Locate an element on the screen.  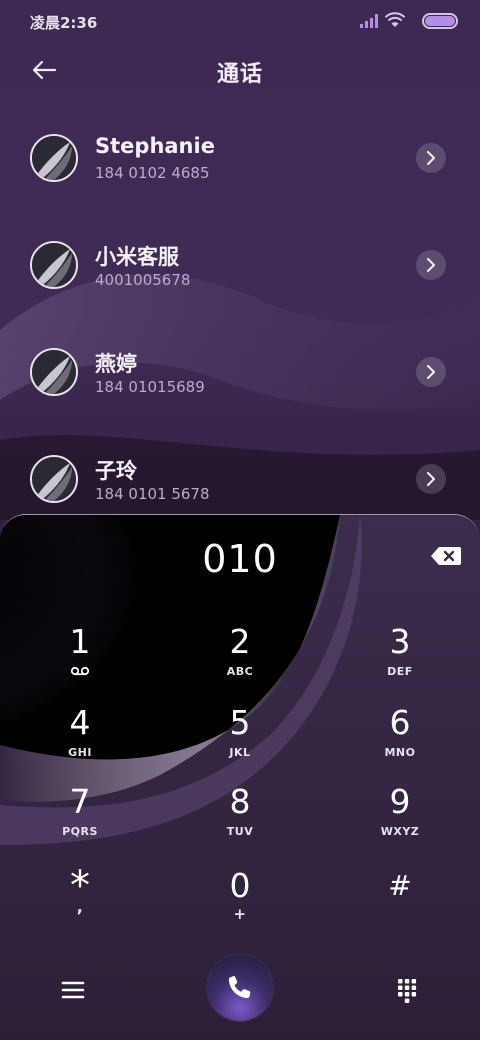
key-star: * , is located at coordinates (80, 901).